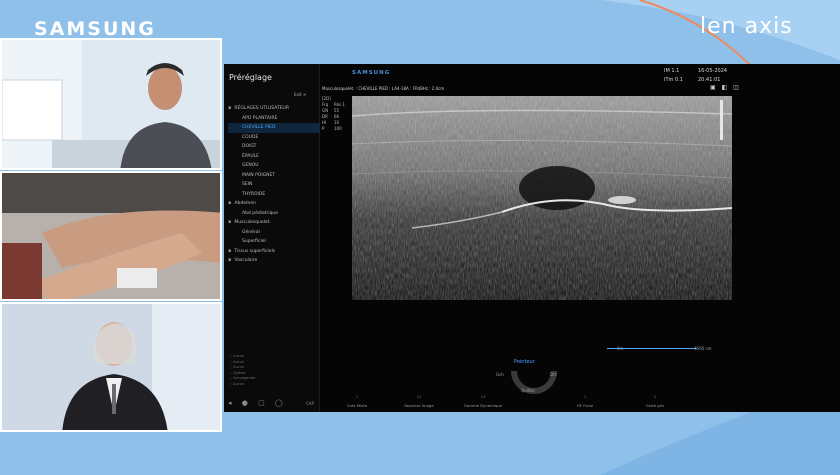 The height and width of the screenshot is (475, 840). Describe the element at coordinates (274, 119) in the screenshot. I see `preset-item-apo-plantaire: APO PLANTAIRE` at that location.